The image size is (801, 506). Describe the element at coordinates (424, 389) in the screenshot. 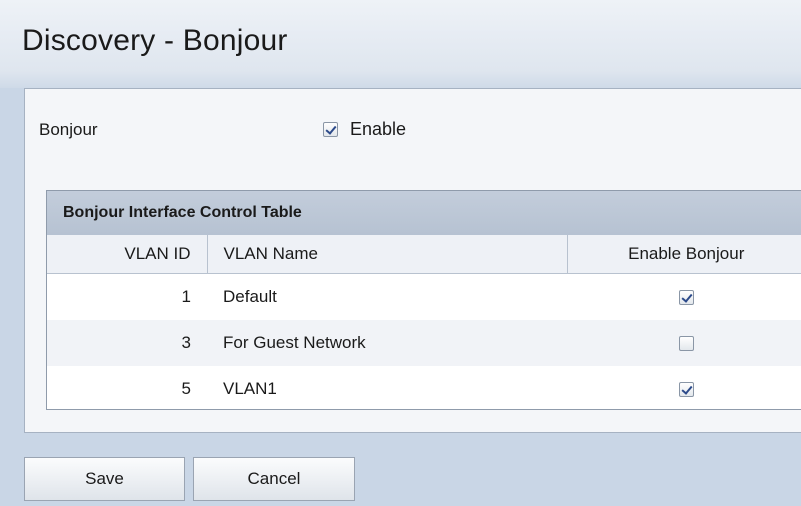

I see `table-row: 5 VLAN1` at that location.